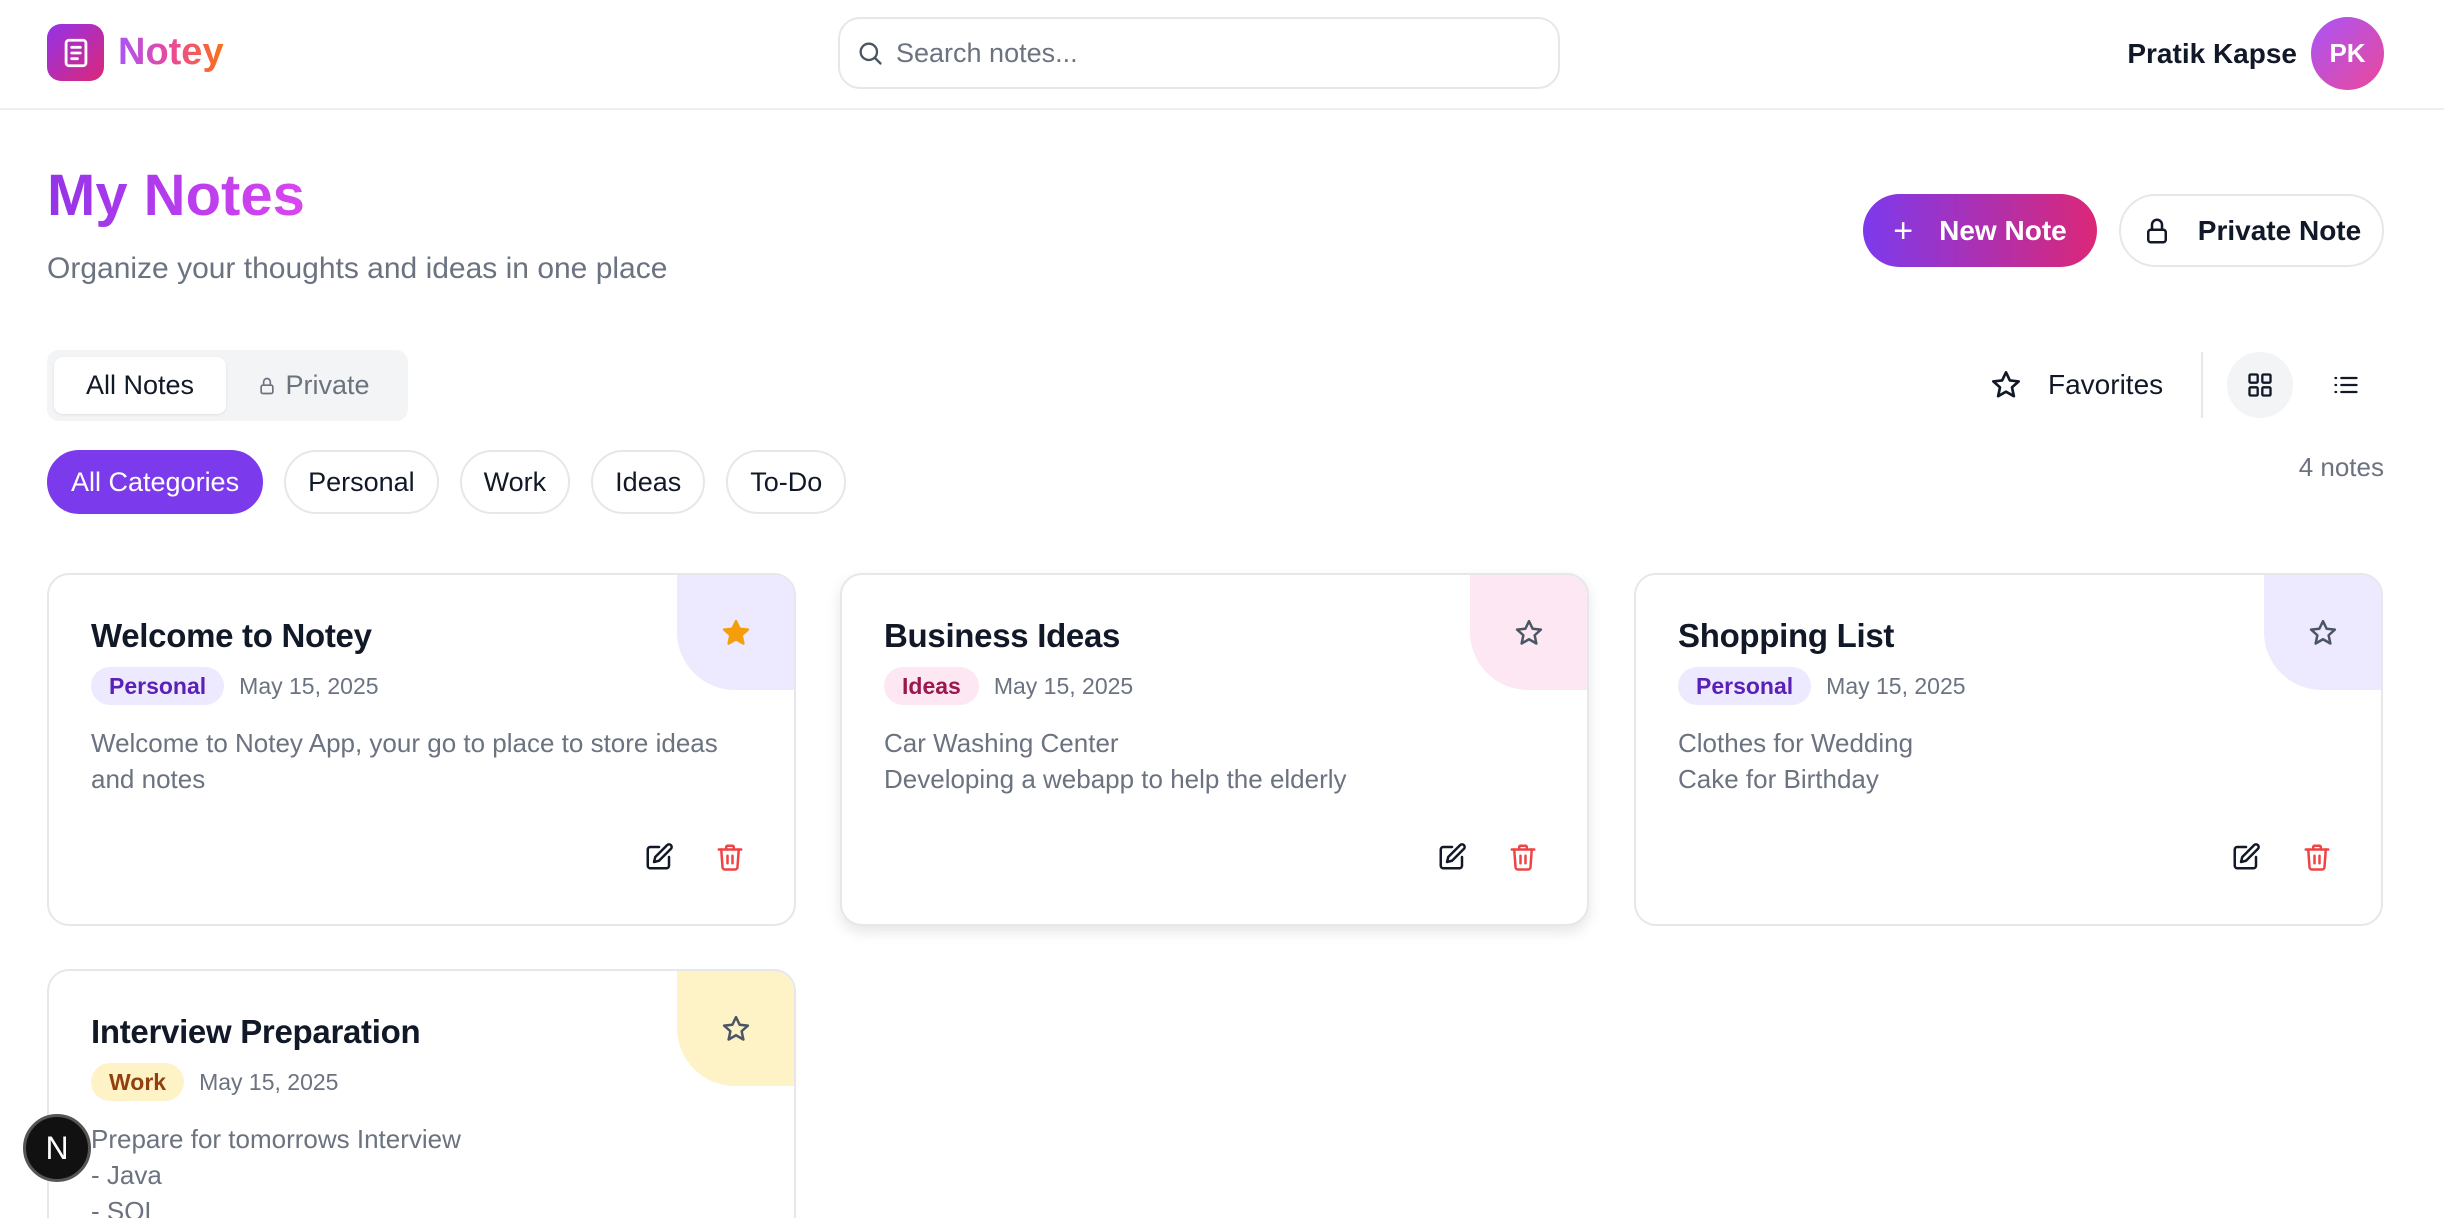  What do you see at coordinates (57, 1148) in the screenshot?
I see `dev-tools-button: N` at bounding box center [57, 1148].